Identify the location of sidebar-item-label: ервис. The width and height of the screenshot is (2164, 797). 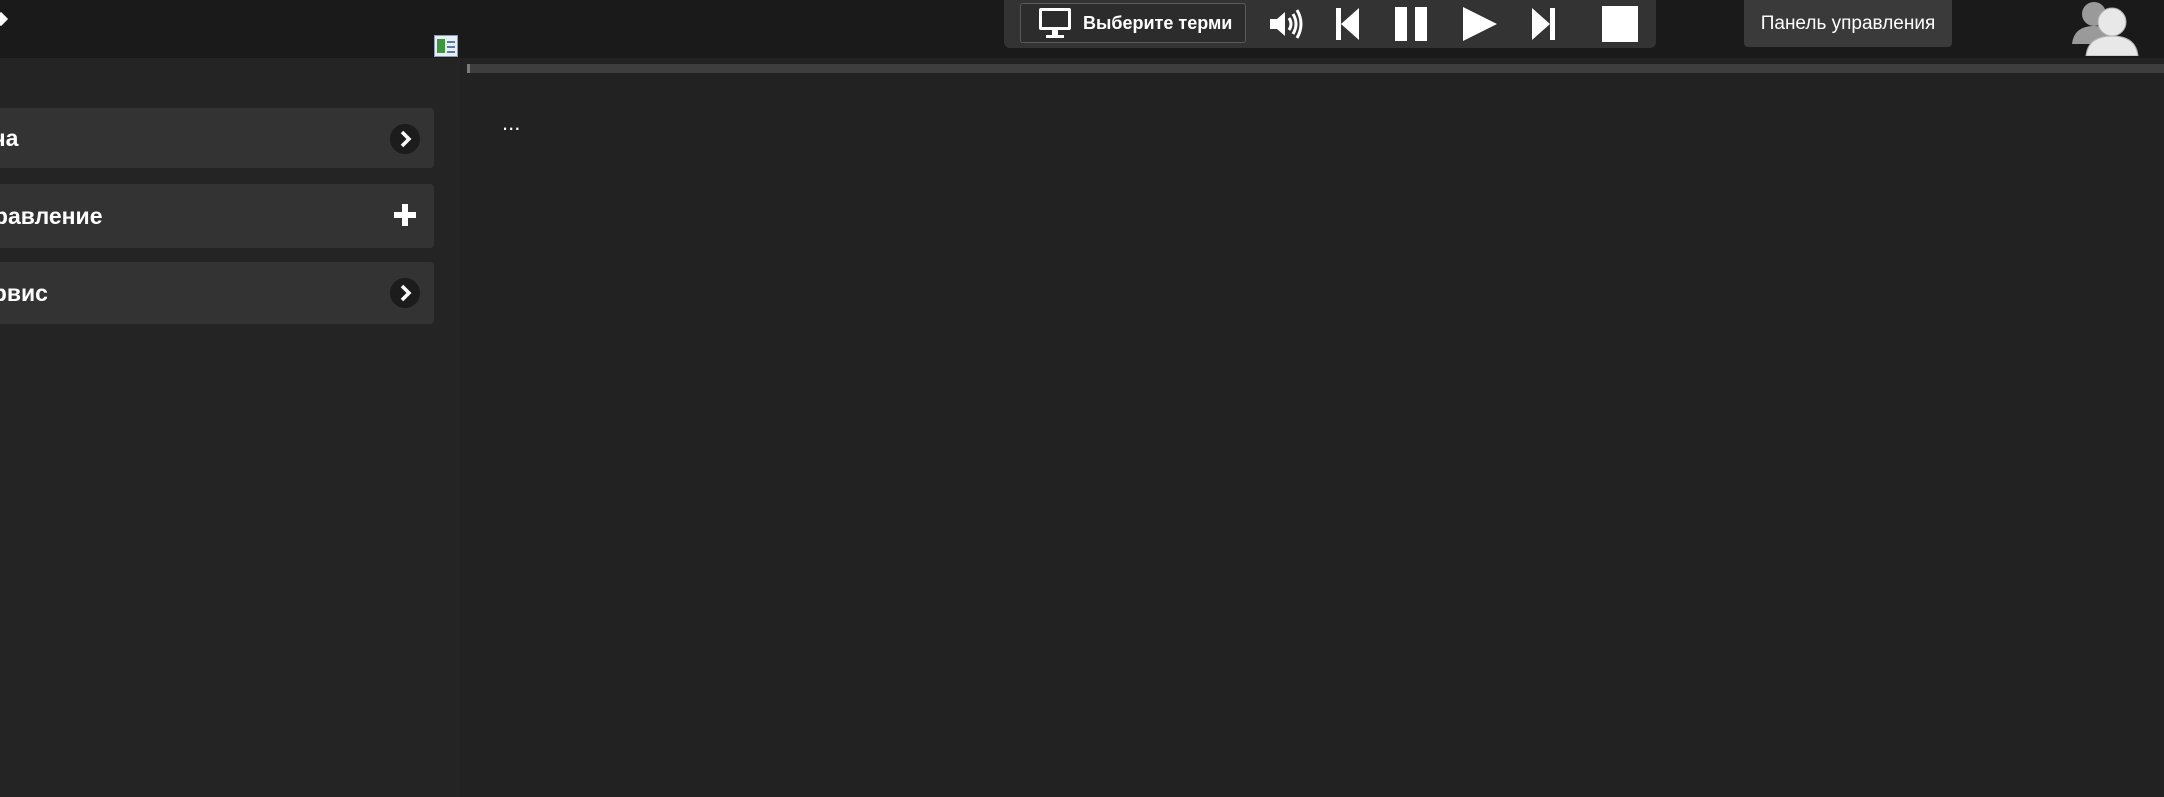
(24, 293).